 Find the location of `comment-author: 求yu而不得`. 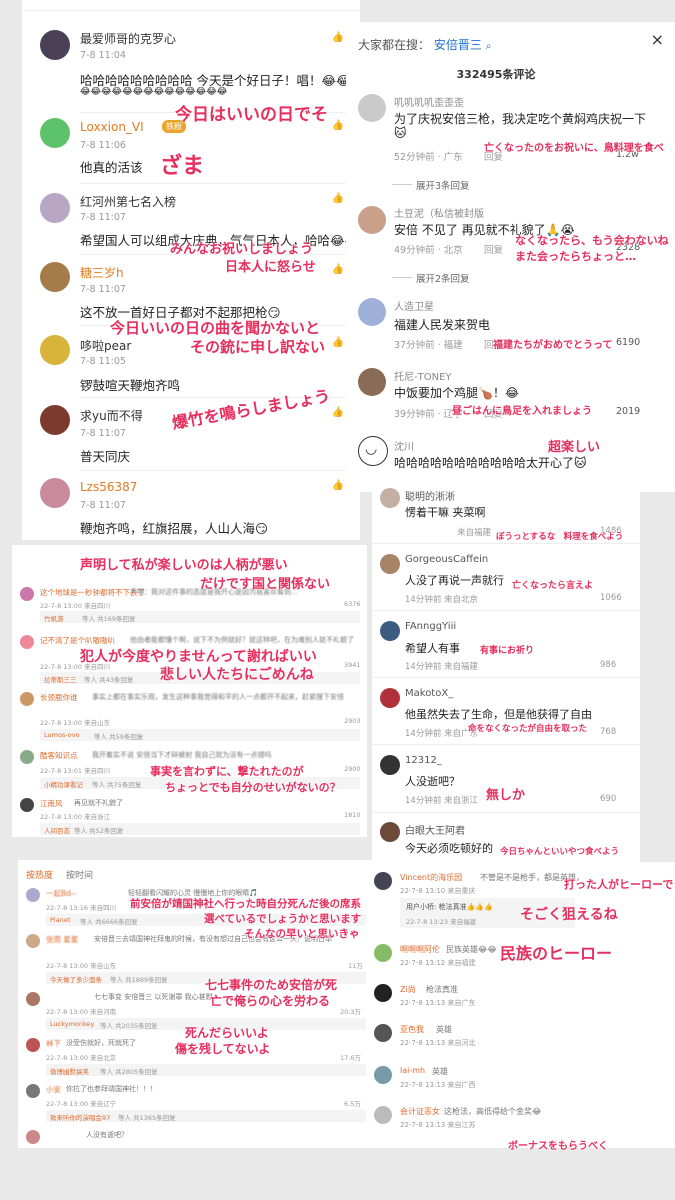

comment-author: 求yu而不得 is located at coordinates (111, 415).